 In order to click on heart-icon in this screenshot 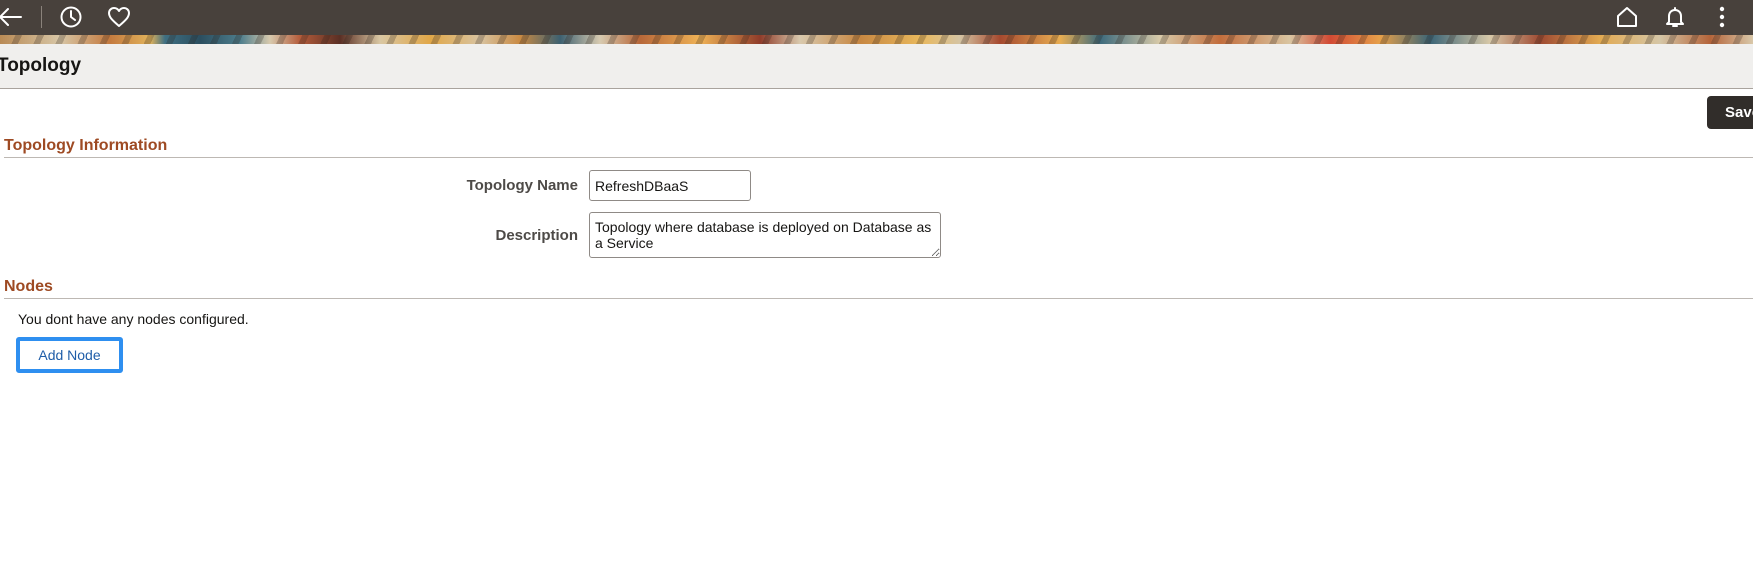, I will do `click(119, 17)`.